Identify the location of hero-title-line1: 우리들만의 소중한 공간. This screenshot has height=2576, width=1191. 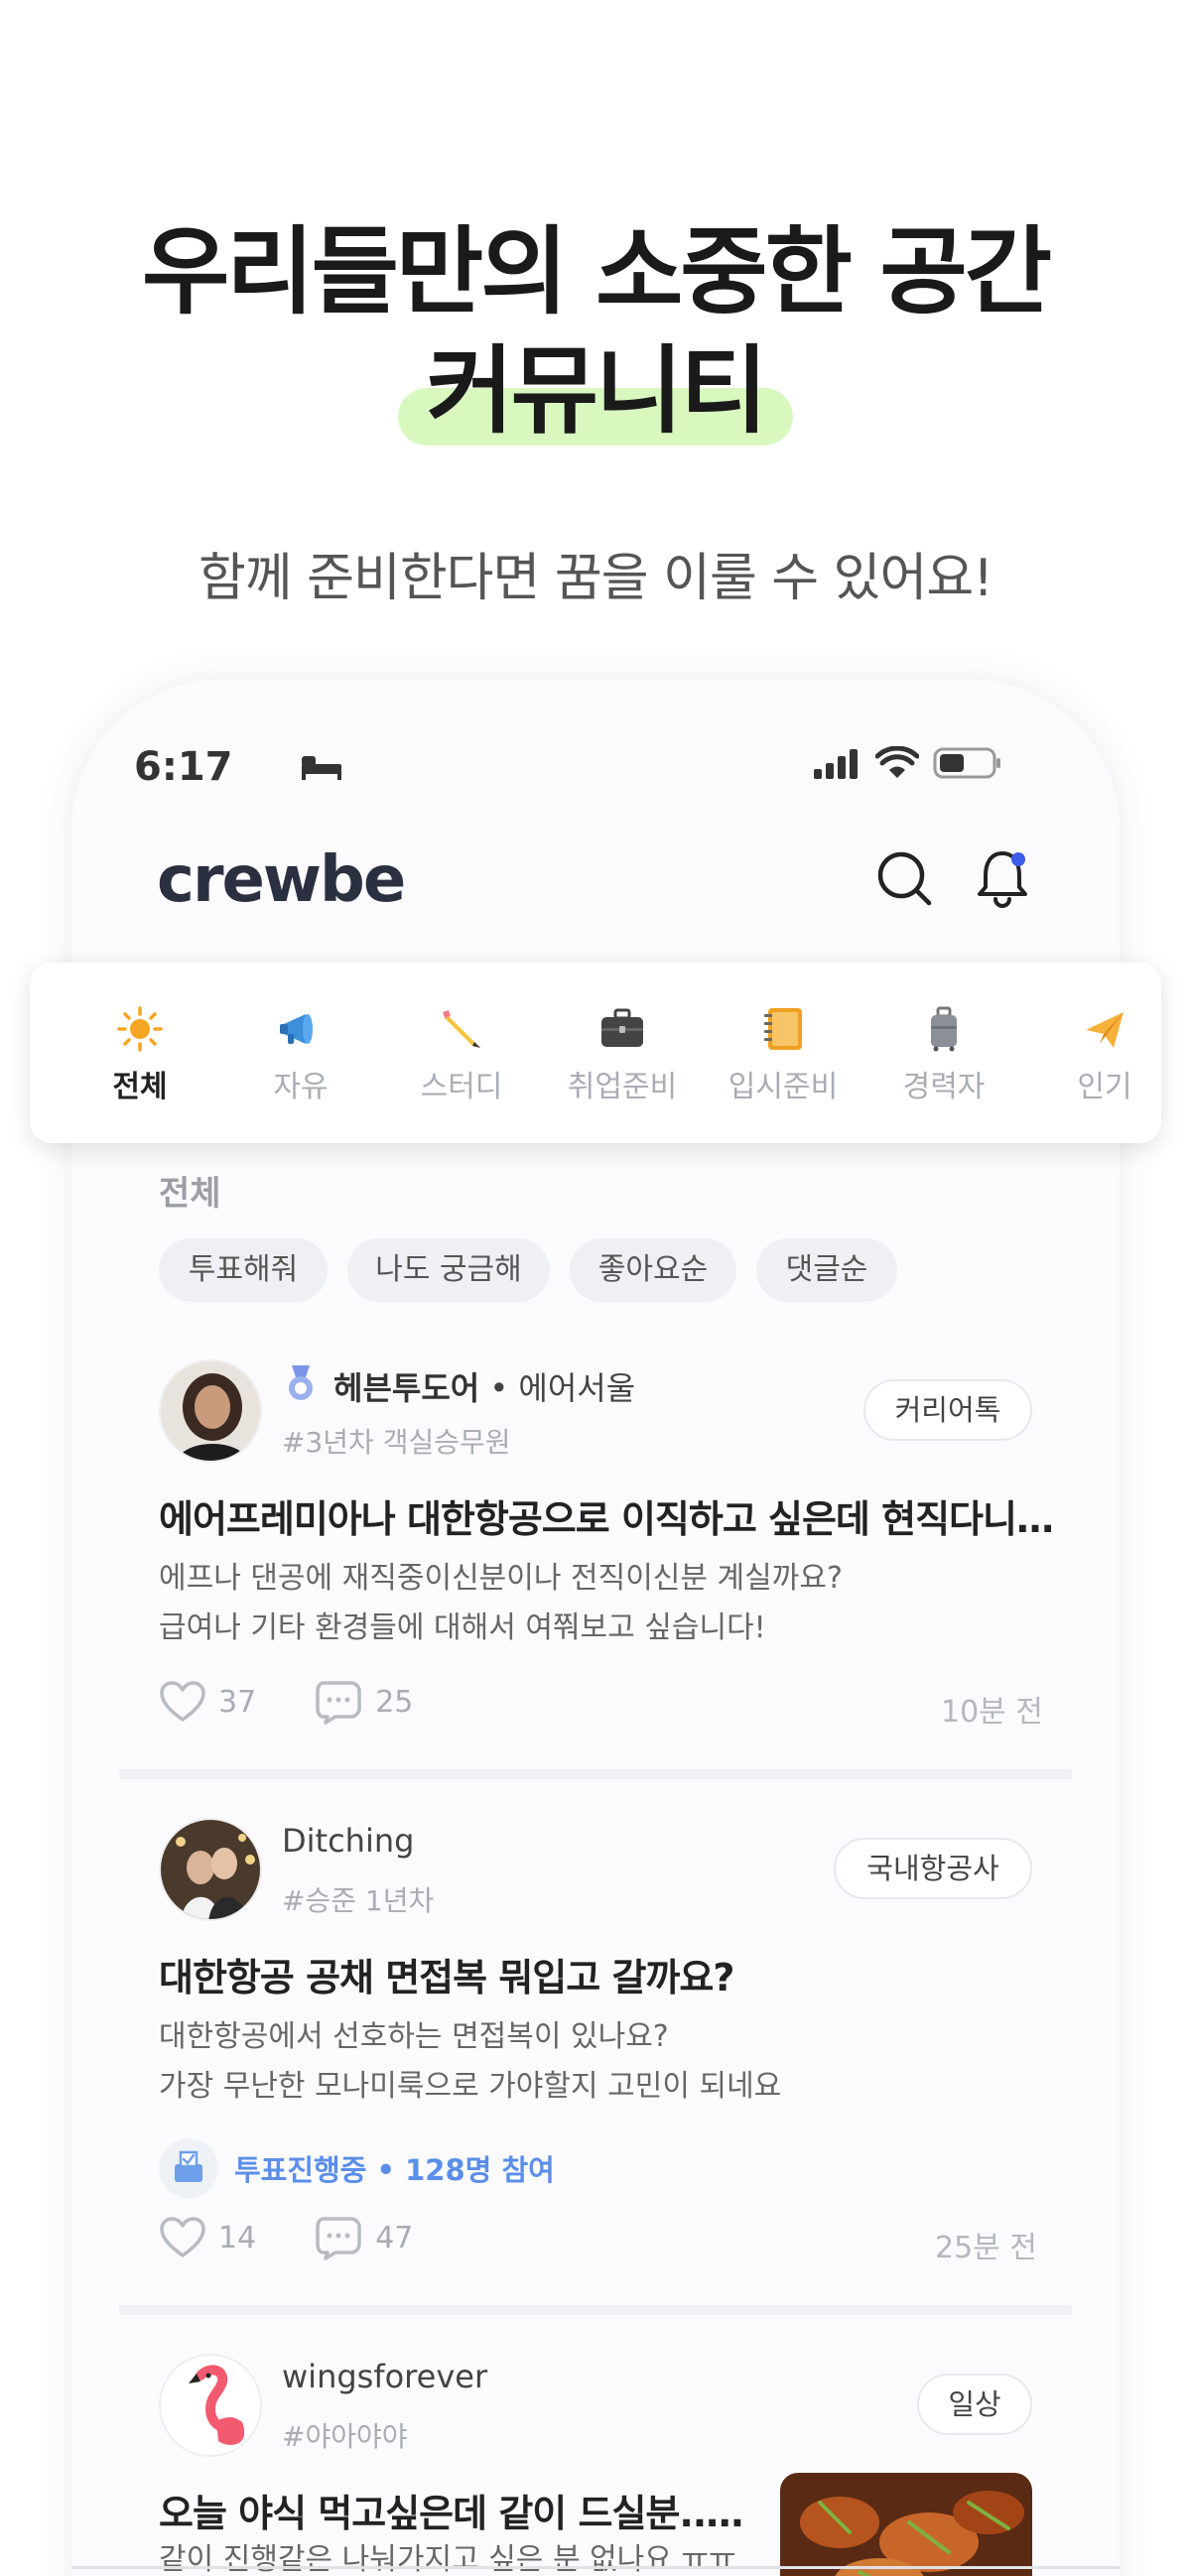
(597, 271).